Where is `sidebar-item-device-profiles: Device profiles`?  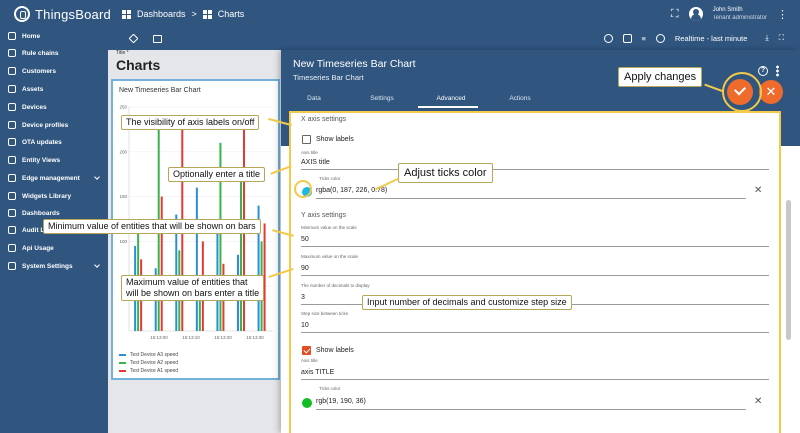 sidebar-item-device-profiles: Device profiles is located at coordinates (54, 125).